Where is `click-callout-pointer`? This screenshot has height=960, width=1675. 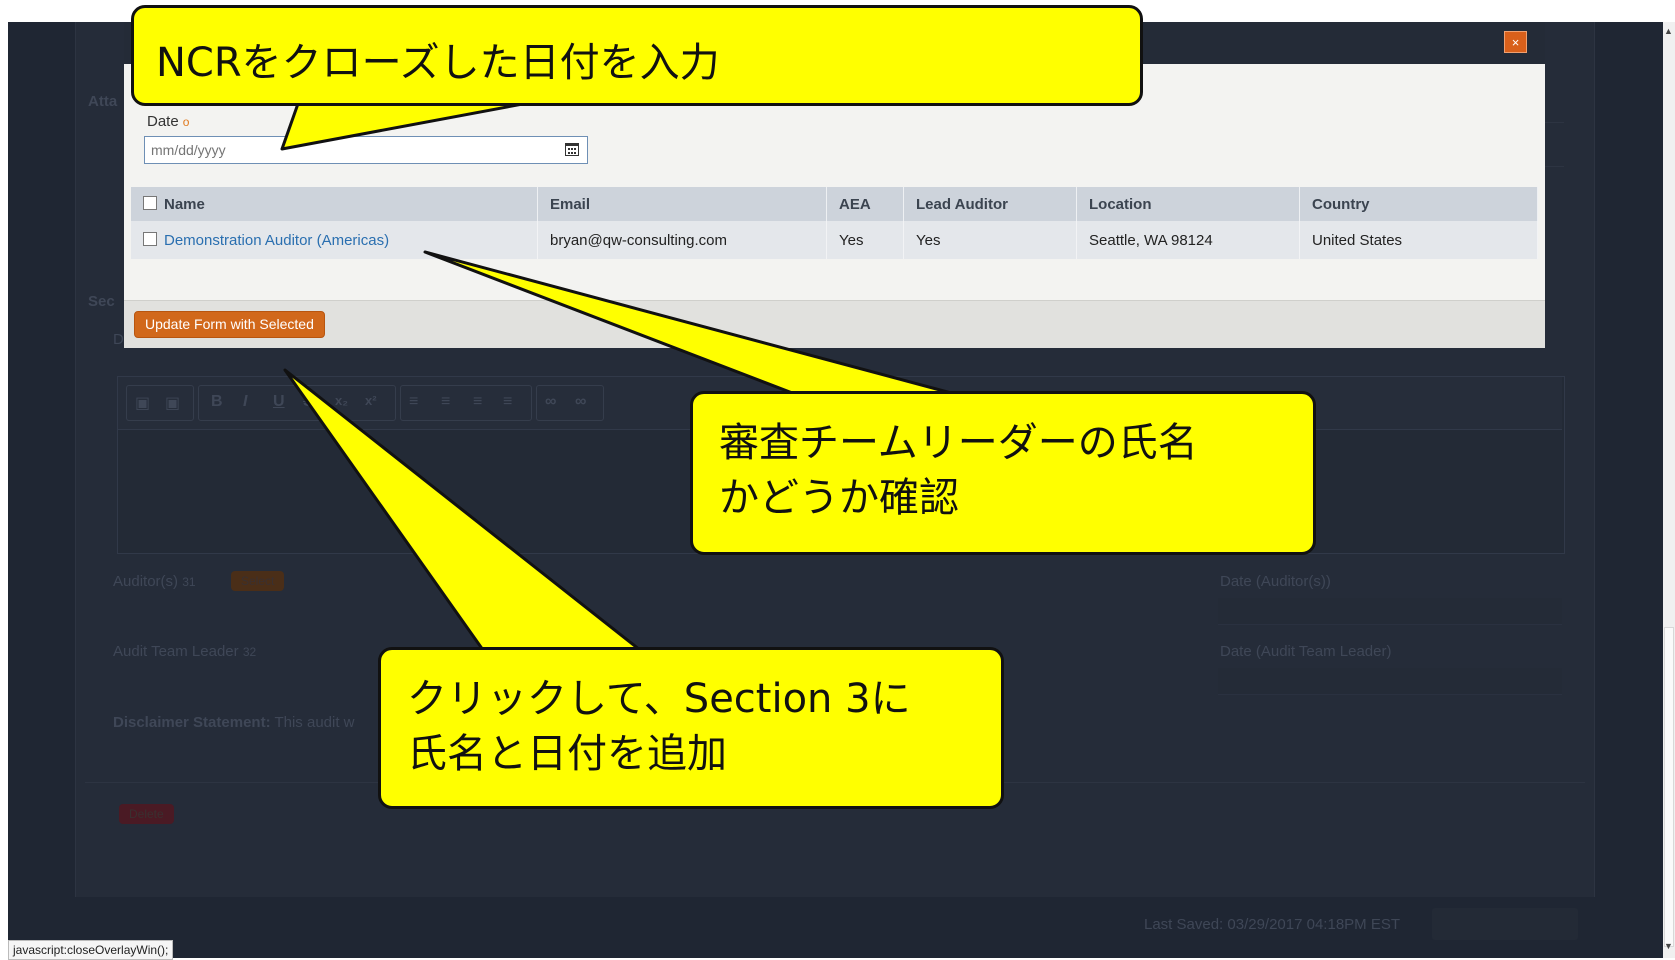 click-callout-pointer is located at coordinates (462, 510).